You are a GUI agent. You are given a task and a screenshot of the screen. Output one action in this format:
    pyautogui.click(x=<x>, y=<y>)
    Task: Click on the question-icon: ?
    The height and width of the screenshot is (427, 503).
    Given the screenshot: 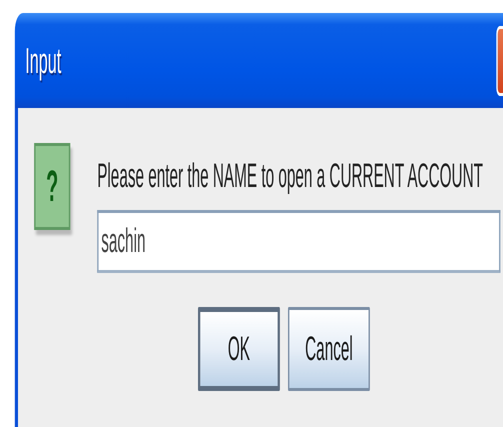 What is the action you would take?
    pyautogui.click(x=52, y=186)
    